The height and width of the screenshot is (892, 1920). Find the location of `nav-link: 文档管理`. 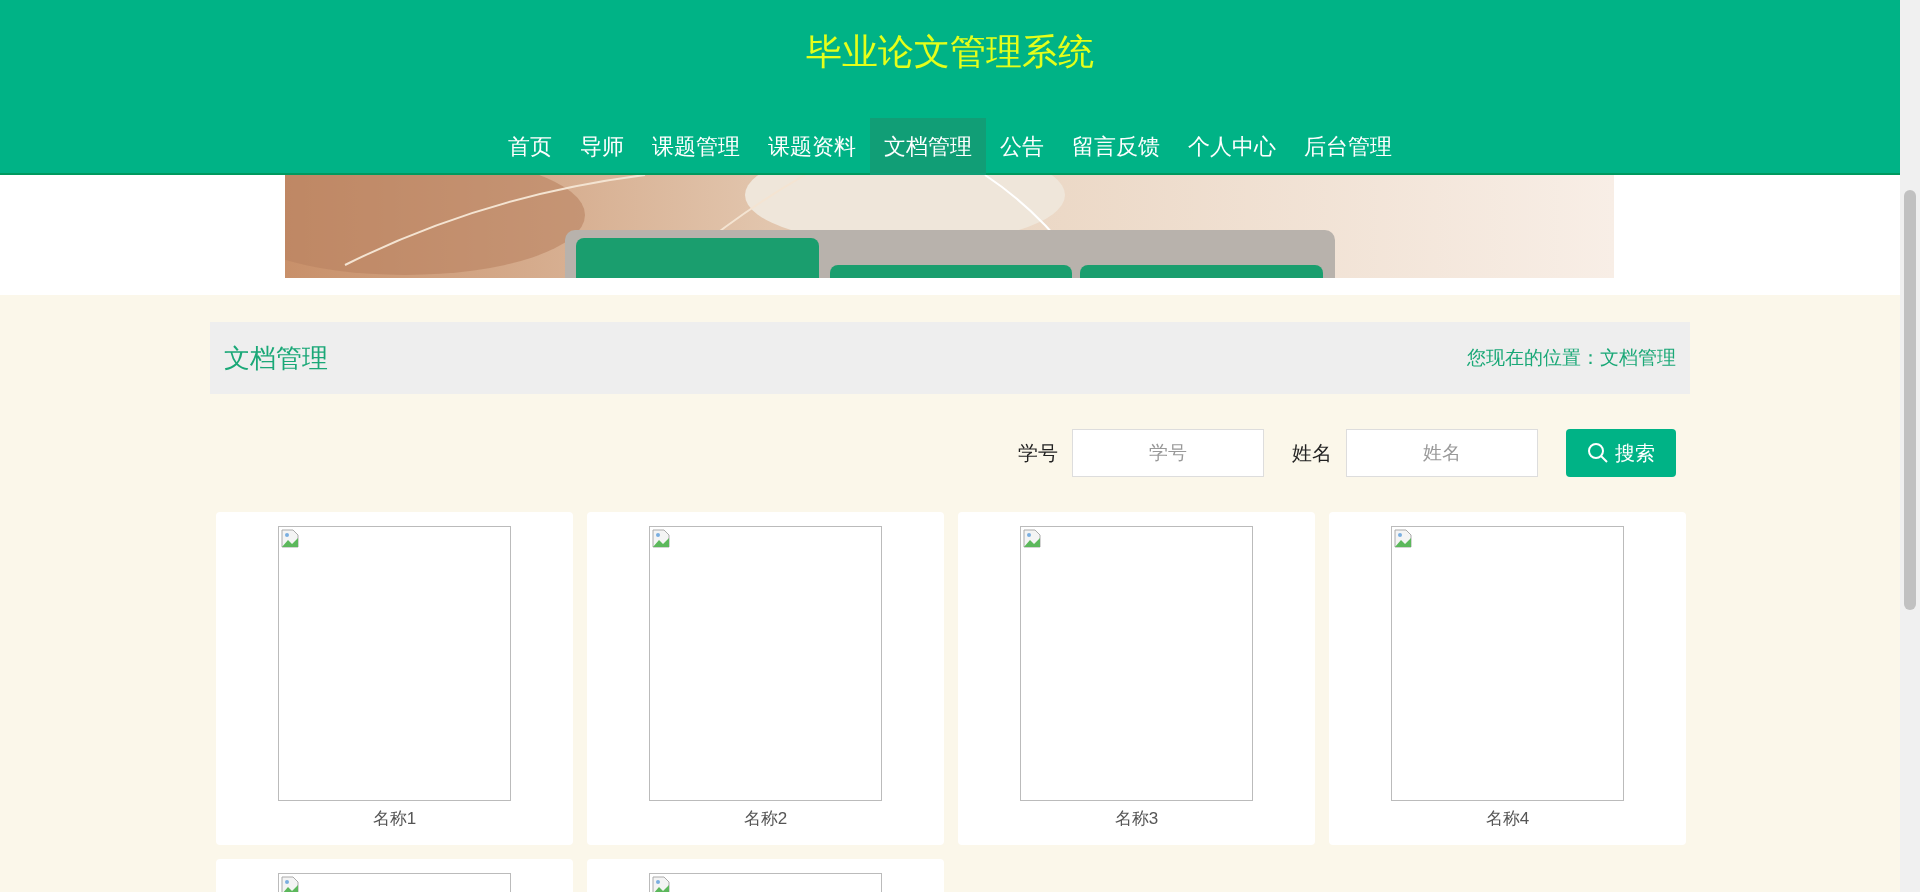

nav-link: 文档管理 is located at coordinates (928, 146).